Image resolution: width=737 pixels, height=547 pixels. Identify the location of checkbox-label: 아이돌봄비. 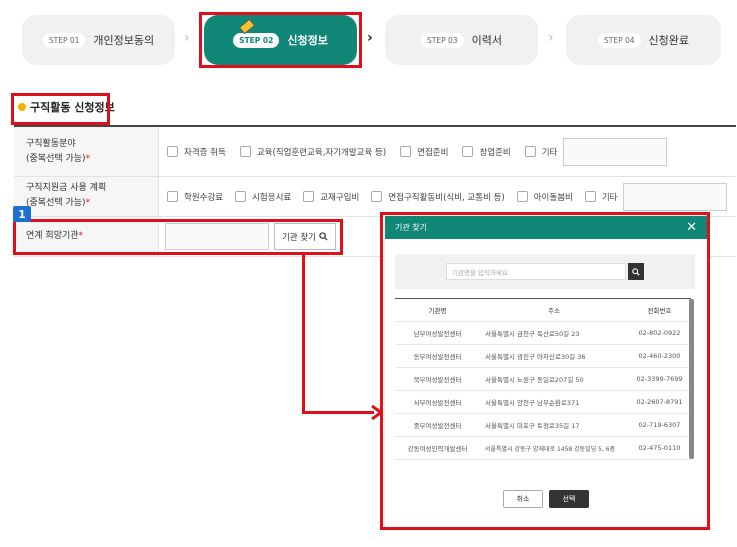
(553, 197).